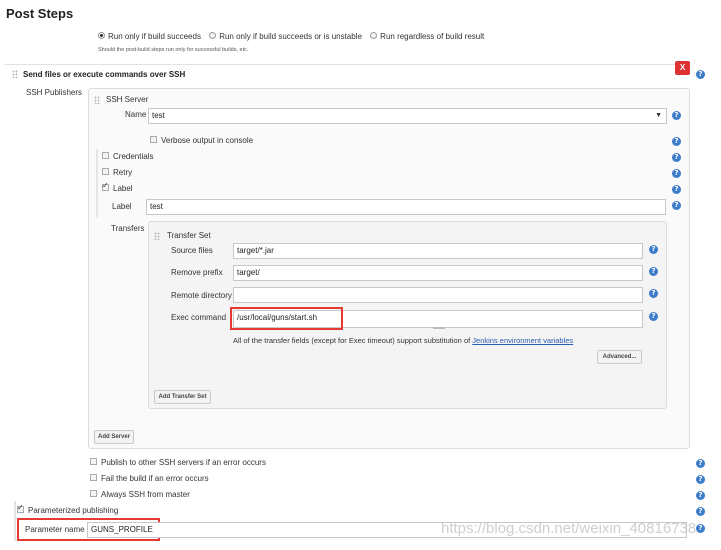 The height and width of the screenshot is (550, 721). I want to click on name-label: Name, so click(136, 114).